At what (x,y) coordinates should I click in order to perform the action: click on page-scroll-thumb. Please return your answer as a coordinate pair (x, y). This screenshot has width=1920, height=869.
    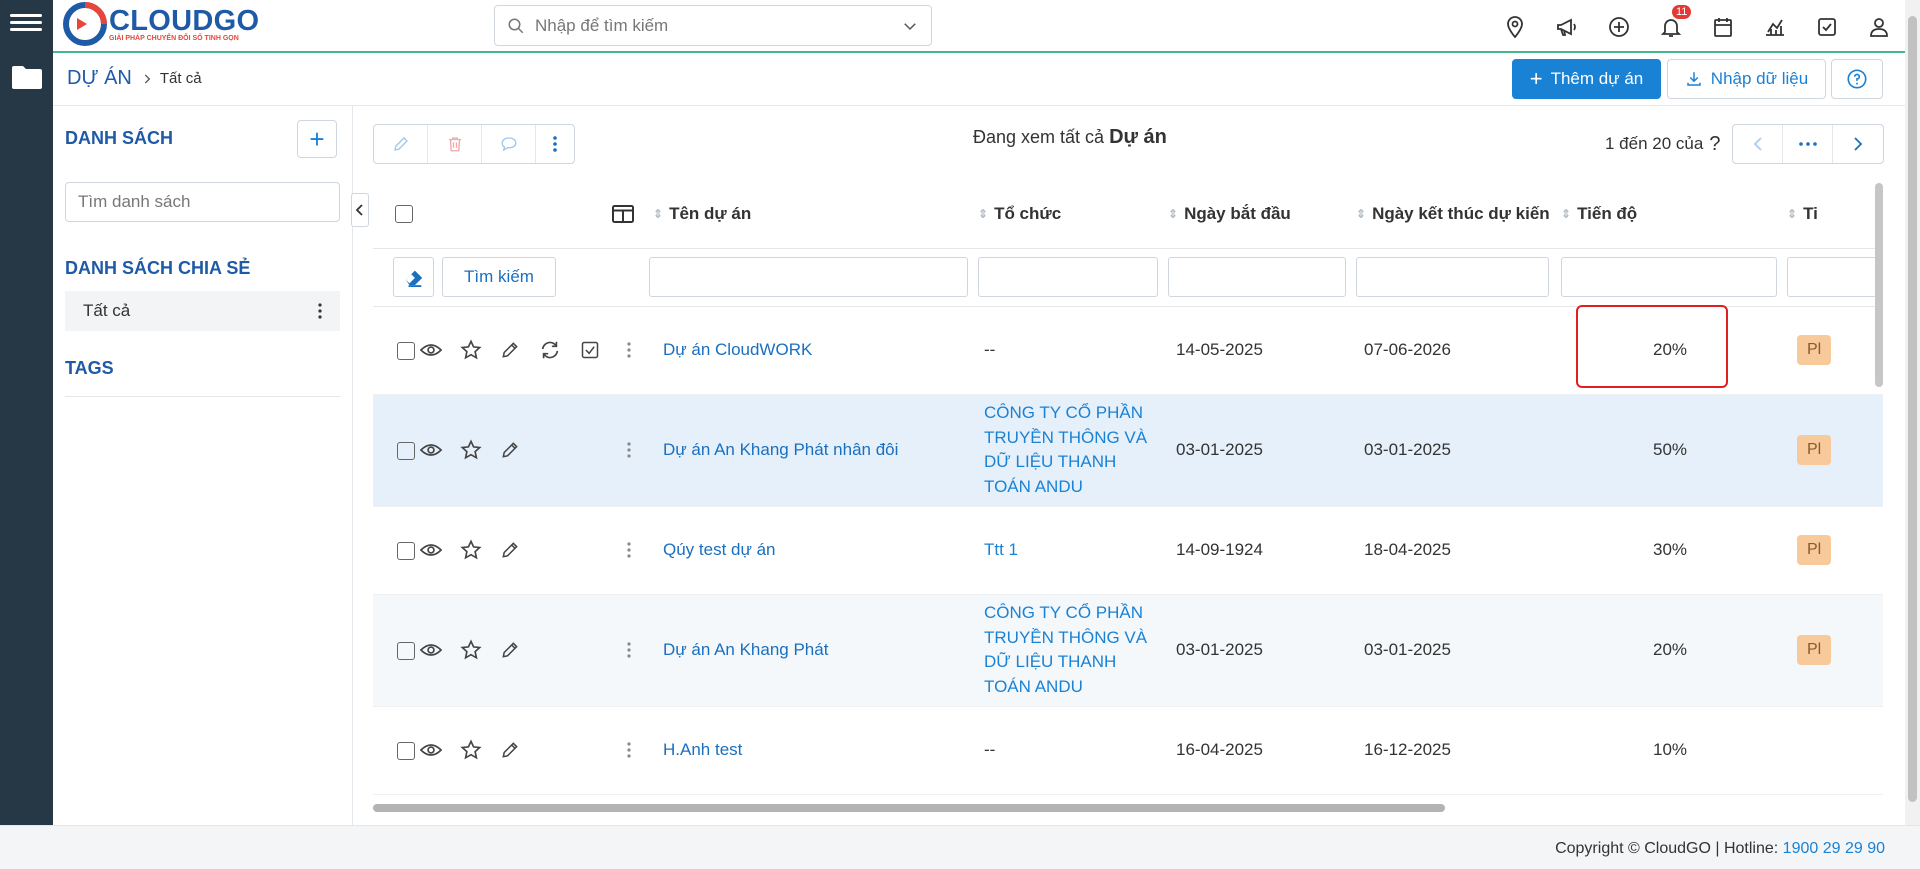
    Looking at the image, I should click on (1912, 409).